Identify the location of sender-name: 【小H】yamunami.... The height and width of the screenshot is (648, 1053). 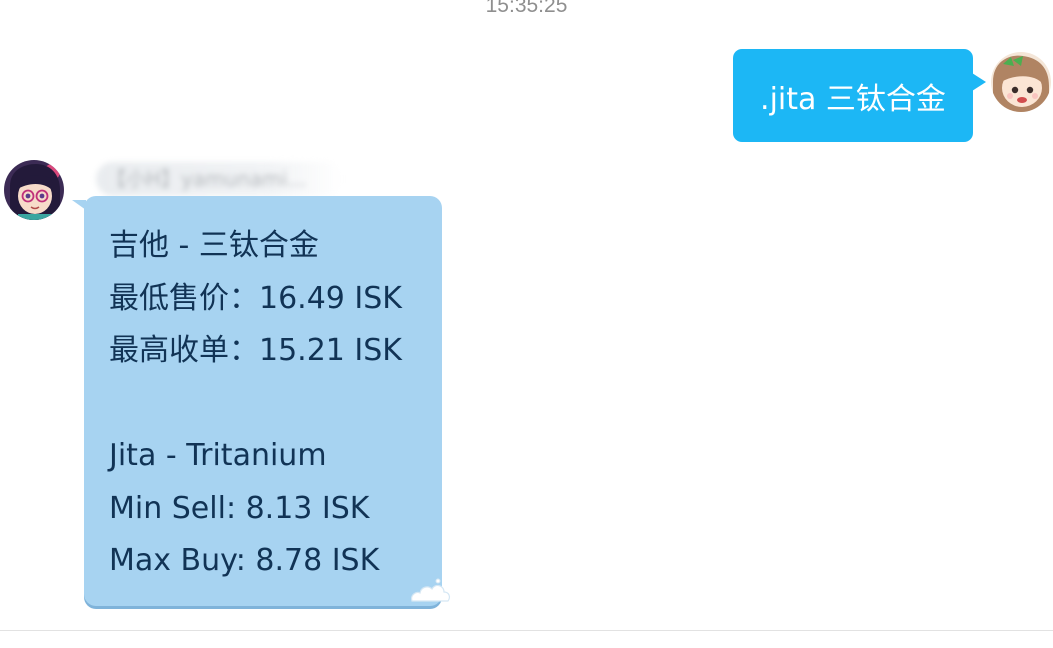
(219, 179).